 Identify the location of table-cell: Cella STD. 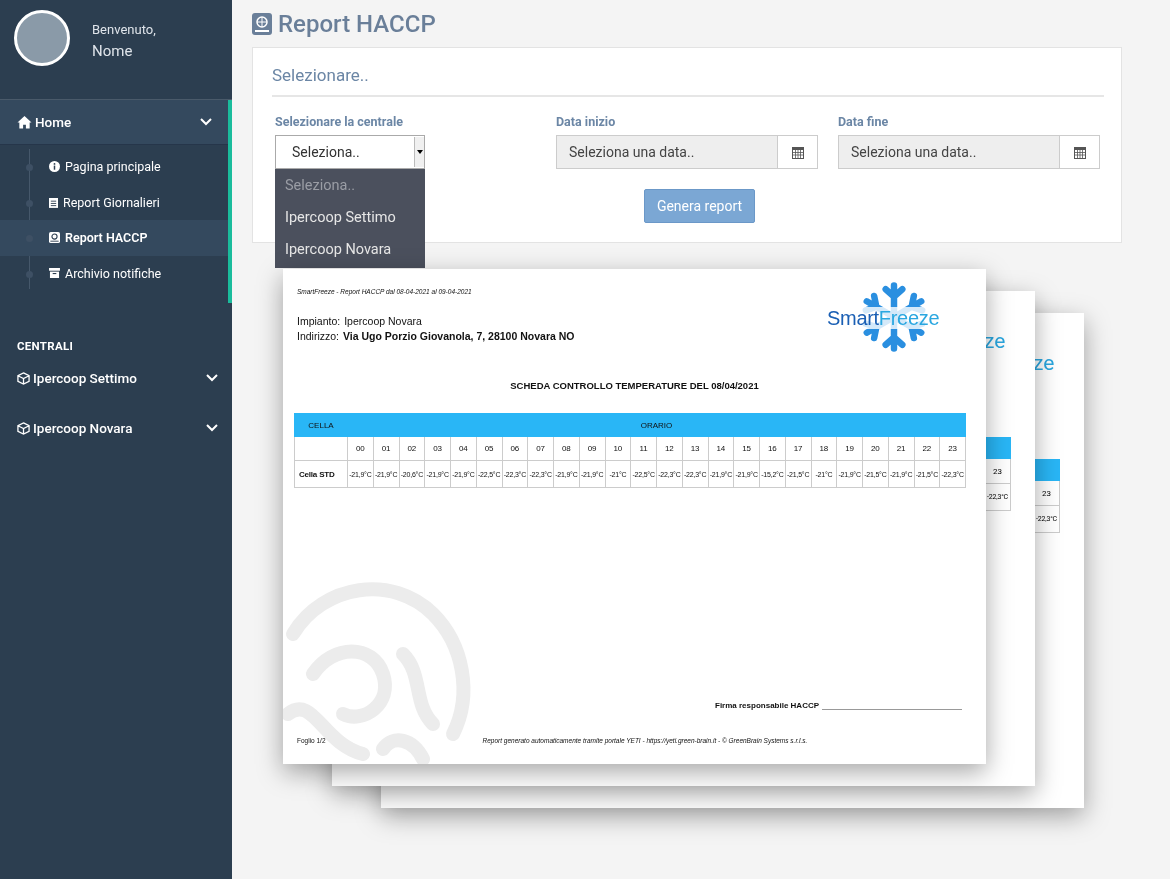
(321, 474).